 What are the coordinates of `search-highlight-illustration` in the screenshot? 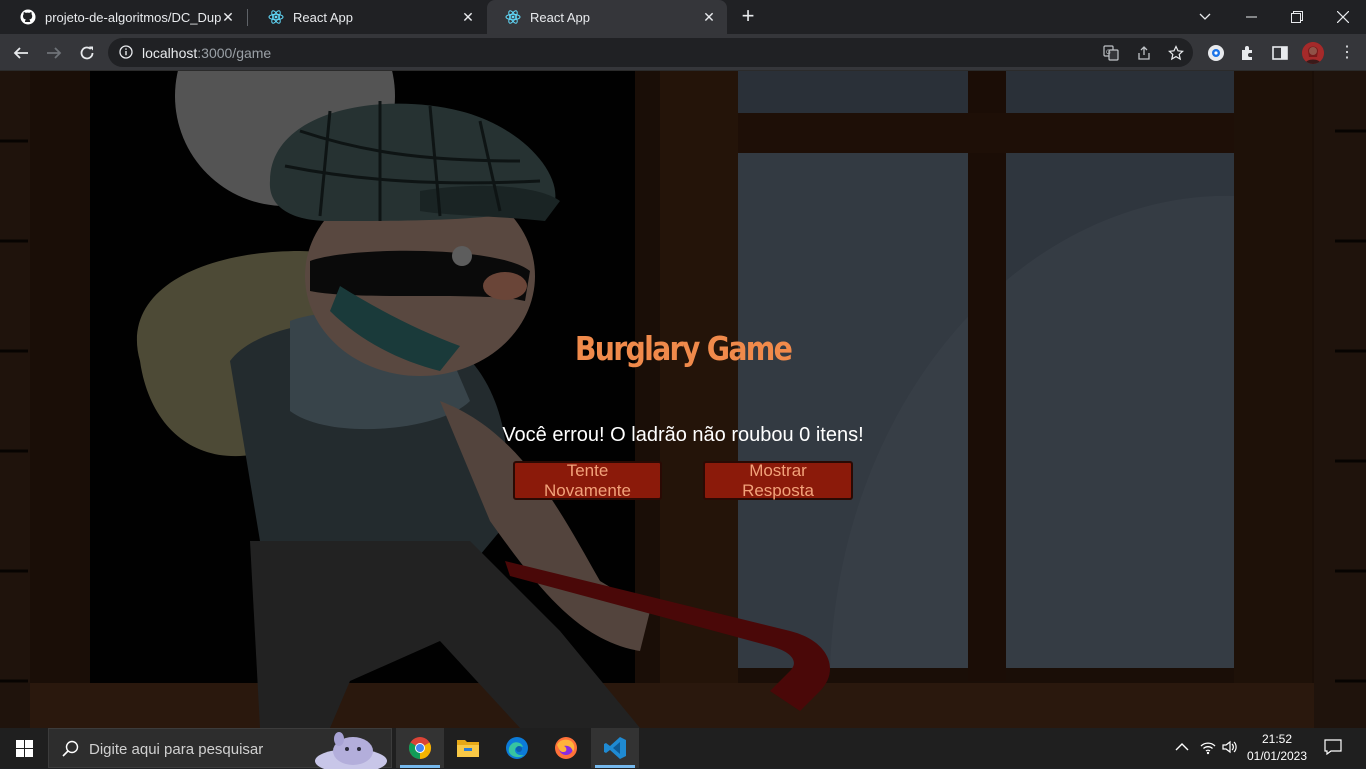 It's located at (351, 750).